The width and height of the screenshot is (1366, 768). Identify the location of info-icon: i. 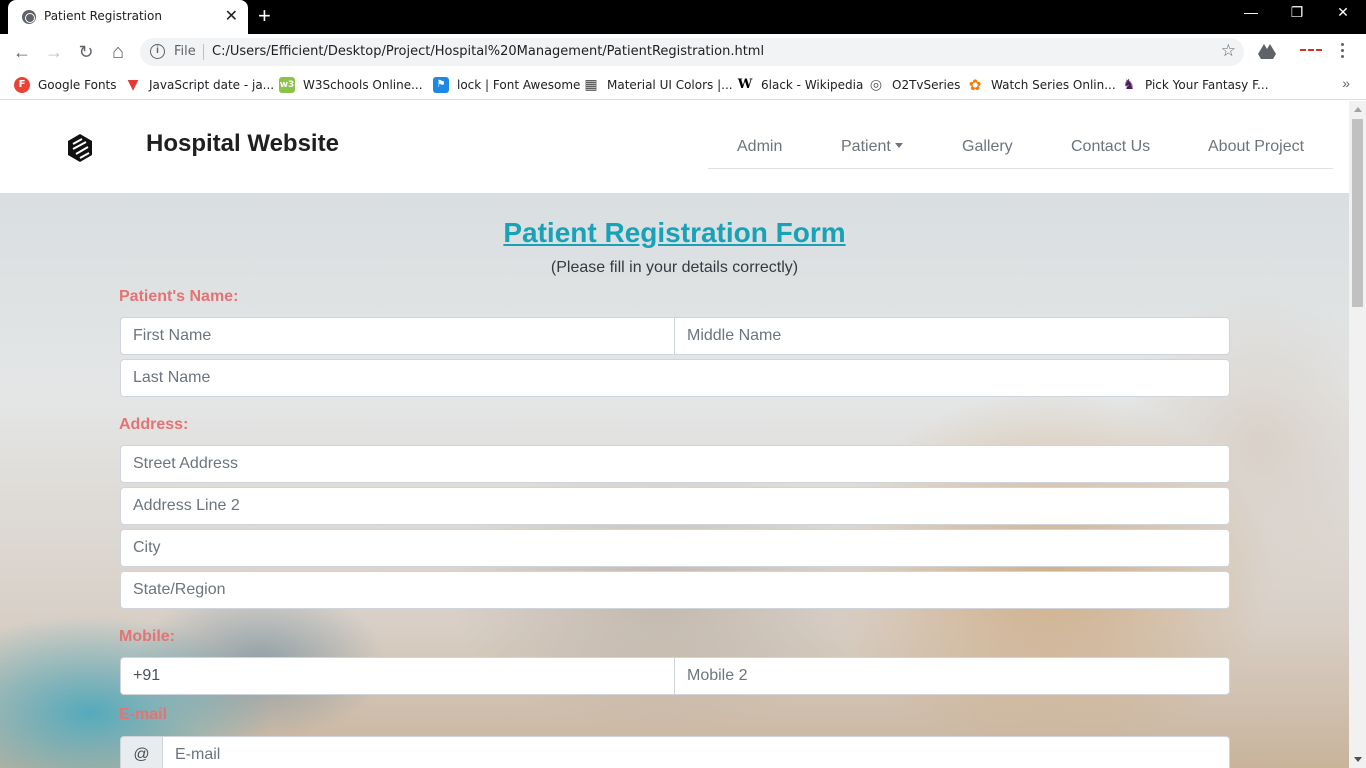
(157, 51).